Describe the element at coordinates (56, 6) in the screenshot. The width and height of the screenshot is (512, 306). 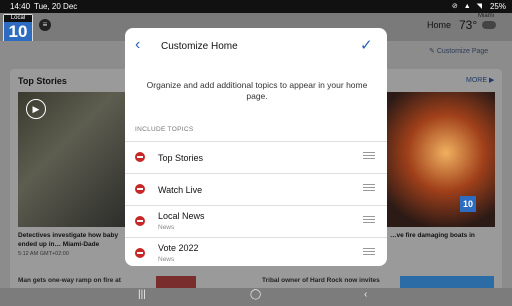
I see `status-date: Tue, 20 Dec` at that location.